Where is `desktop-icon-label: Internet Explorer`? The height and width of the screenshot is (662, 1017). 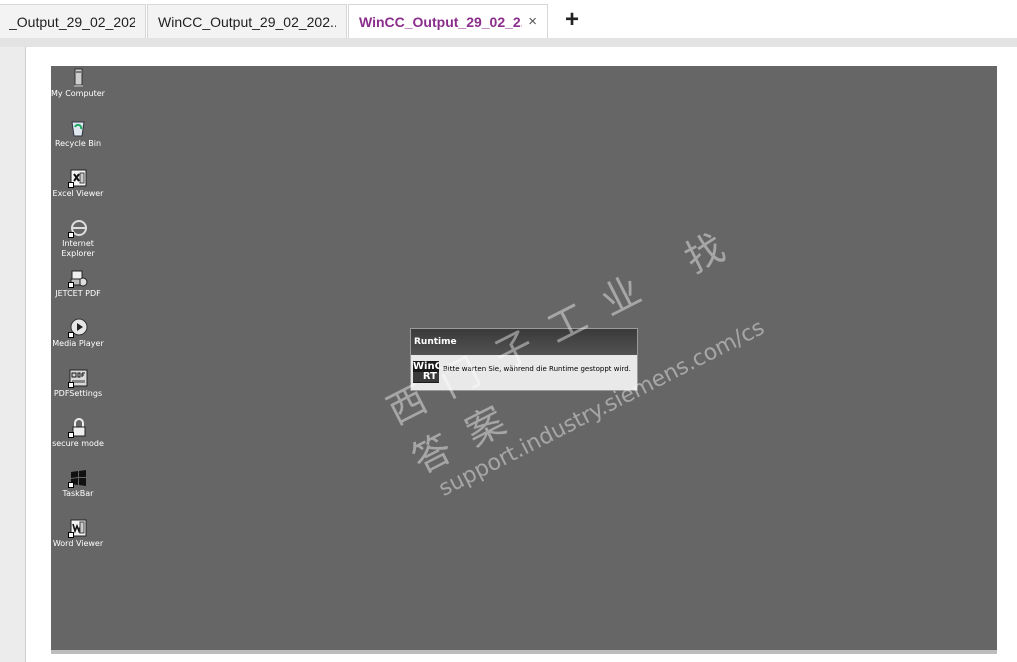 desktop-icon-label: Internet Explorer is located at coordinates (78, 248).